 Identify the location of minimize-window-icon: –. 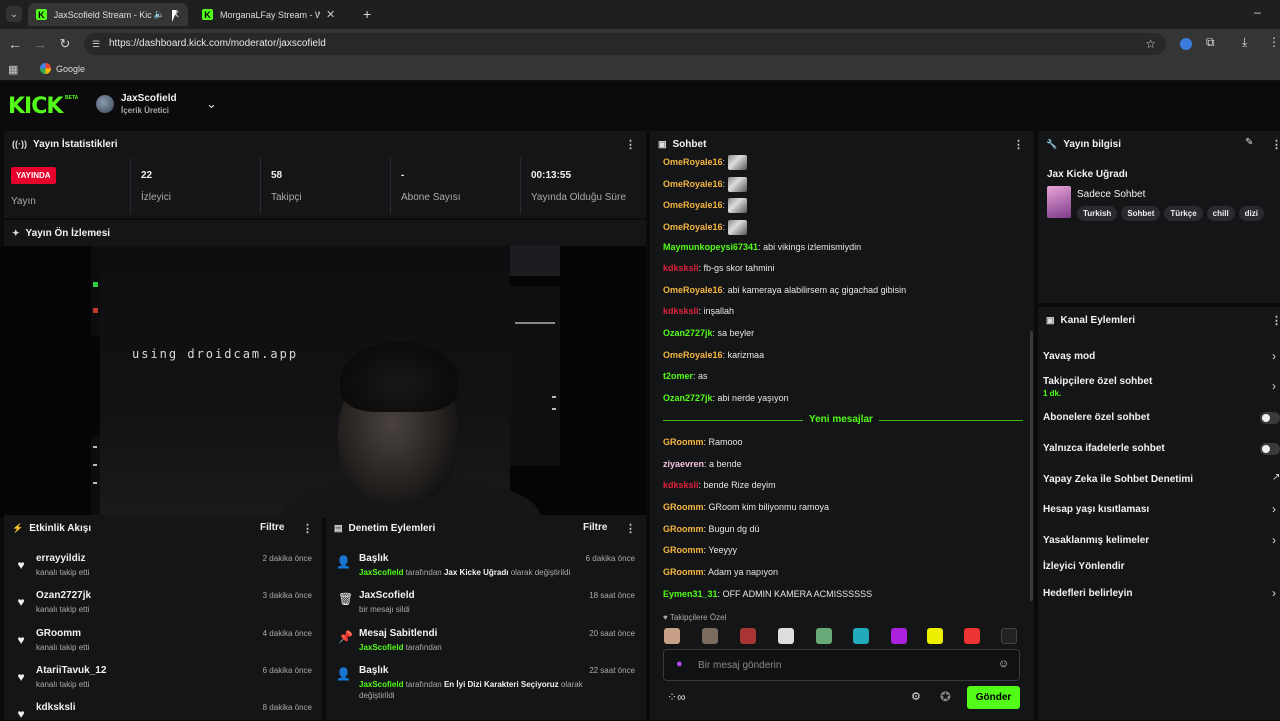
(1257, 12).